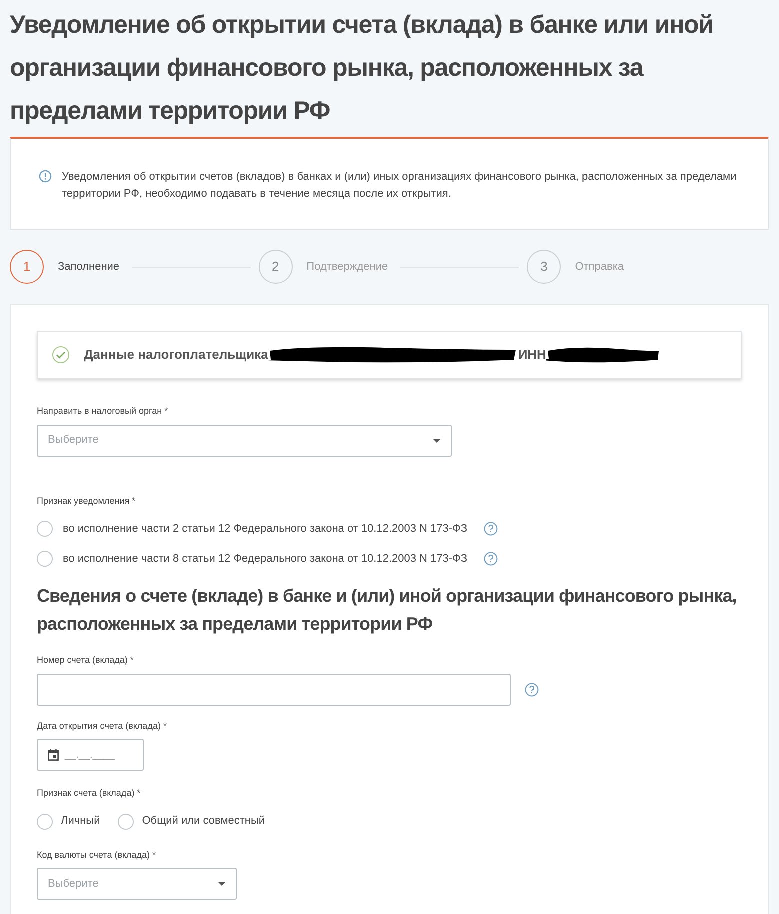  I want to click on page-title: Уведомление об открытии счета (вклада) в банке или иной организации финансового рынка, расположенных за пределами территории РФ, so click(361, 68).